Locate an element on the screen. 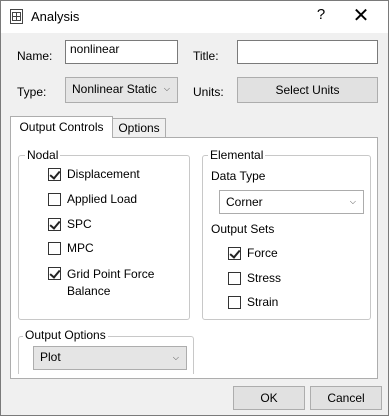 Image resolution: width=389 pixels, height=416 pixels. tab-options: Options is located at coordinates (139, 128).